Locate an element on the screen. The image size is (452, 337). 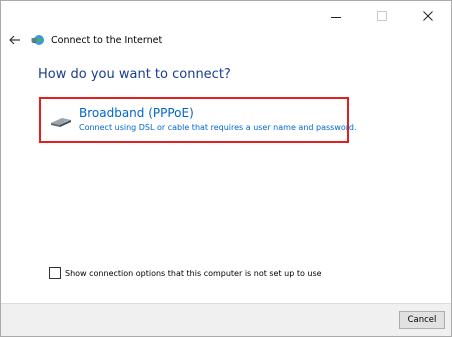
maximize-button is located at coordinates (382, 16).